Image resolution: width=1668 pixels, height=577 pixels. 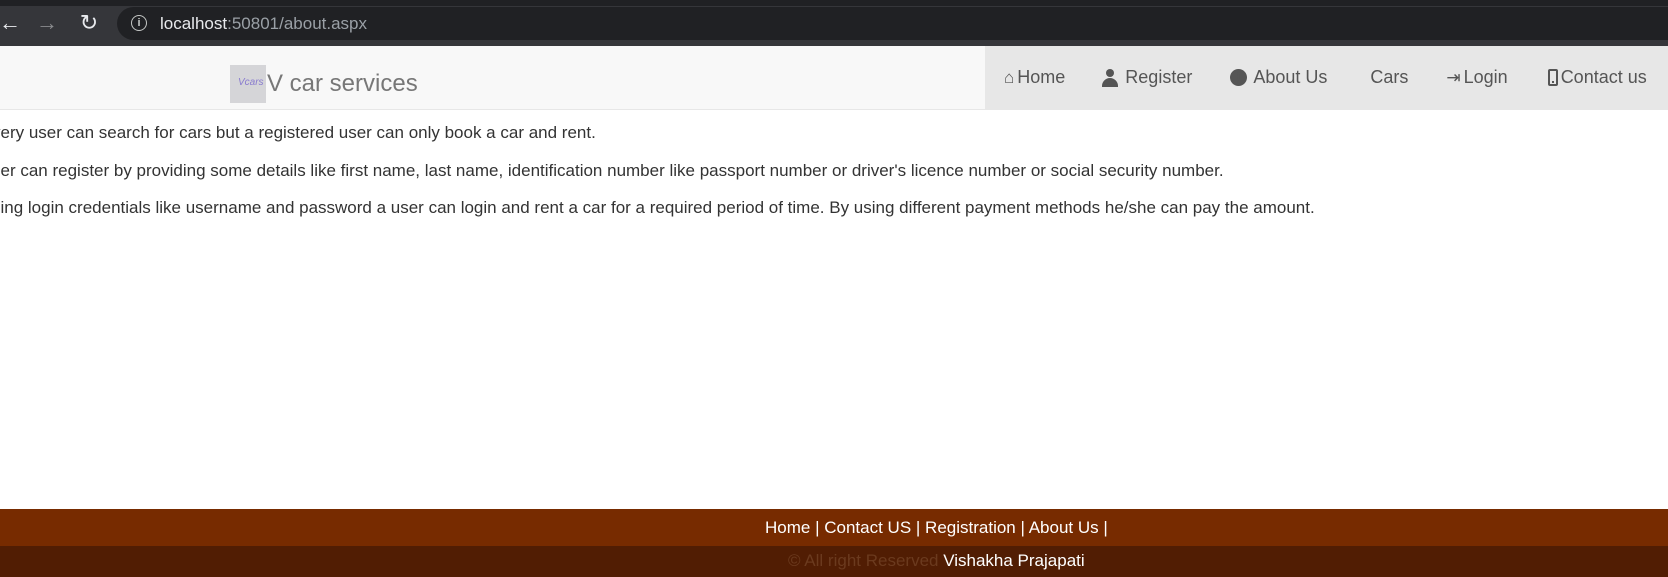 What do you see at coordinates (89, 23) in the screenshot?
I see `reload-icon: ↻` at bounding box center [89, 23].